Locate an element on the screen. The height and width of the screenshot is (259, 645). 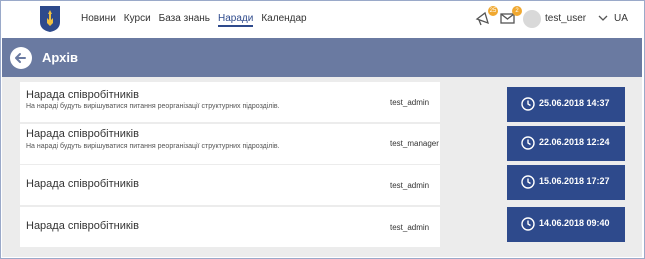
nav-knowledge-base: База знань is located at coordinates (184, 20).